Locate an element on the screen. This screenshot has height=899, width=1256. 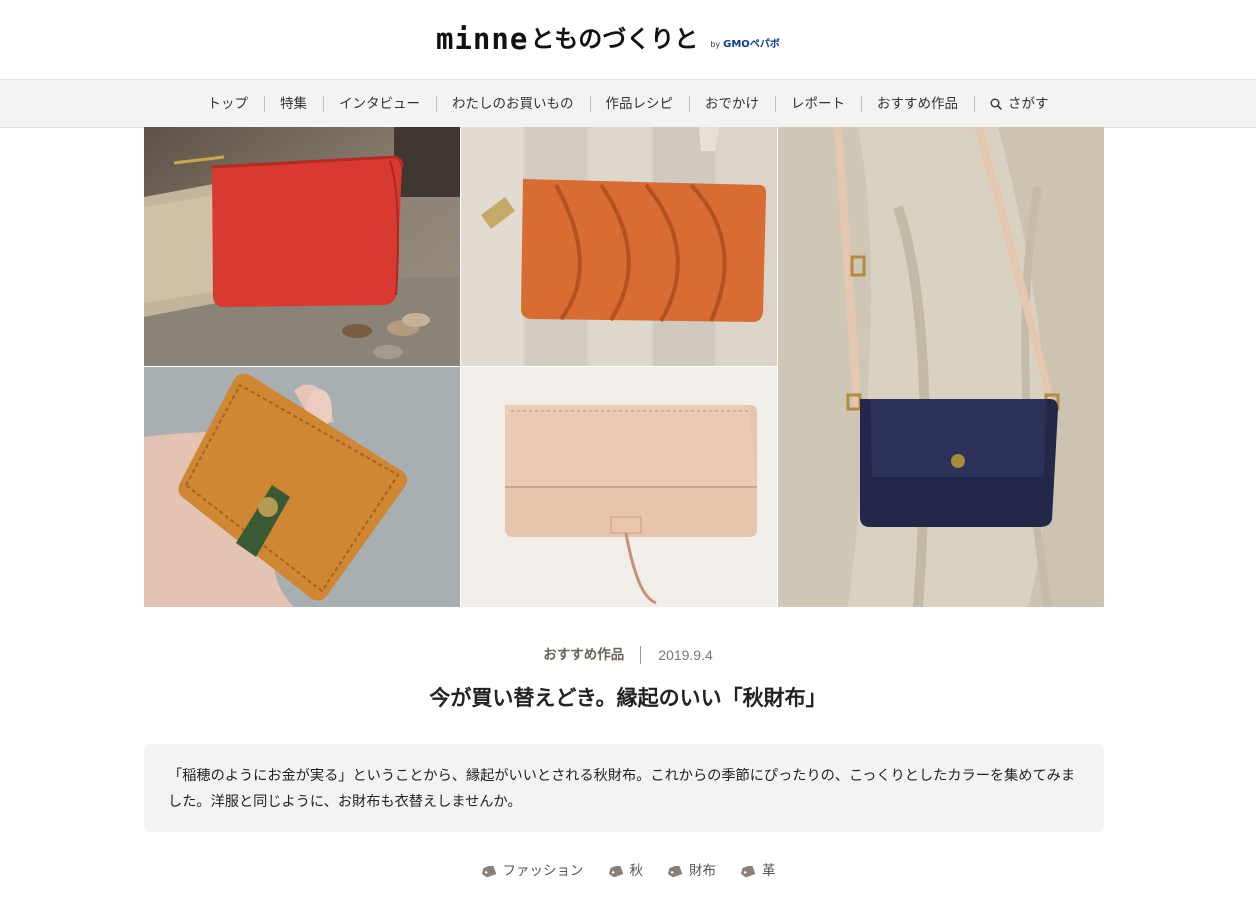
logo-company-text: GMOペパボ is located at coordinates (751, 44).